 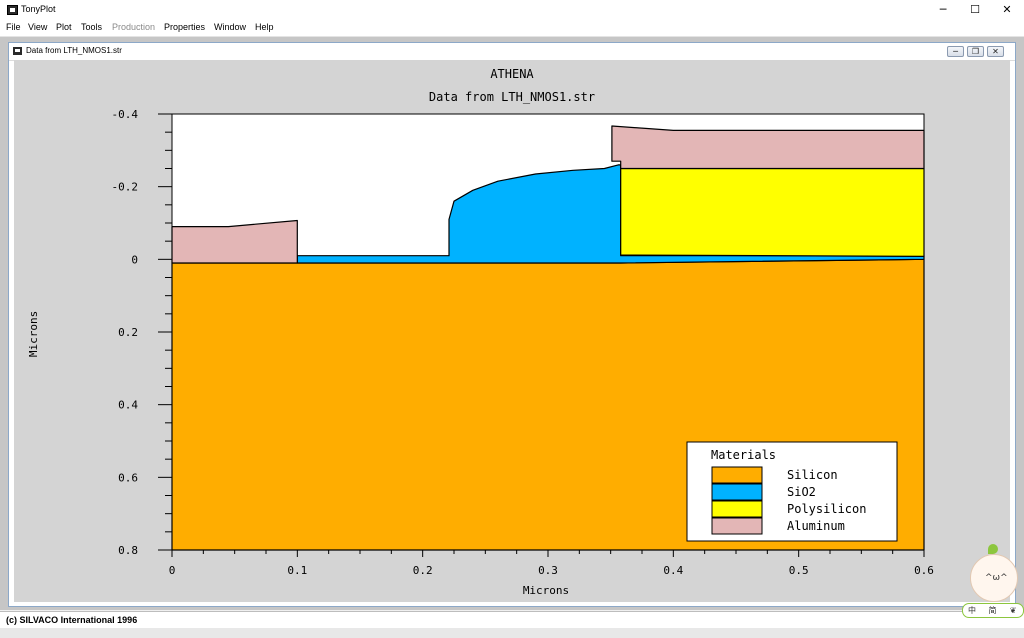 I want to click on plot-window-titlebar: Data from LTH_NMOS1.str ─ ❐ ✕, so click(x=512, y=52).